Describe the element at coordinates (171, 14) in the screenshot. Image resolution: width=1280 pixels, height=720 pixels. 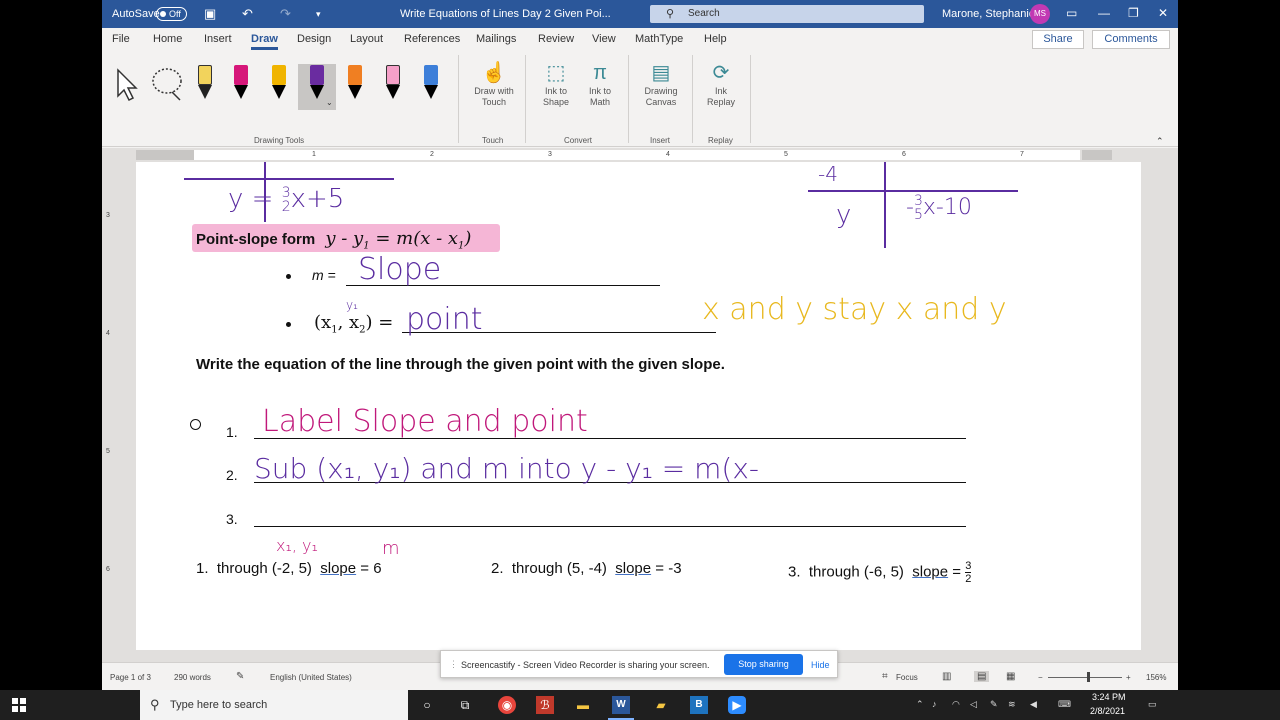
I see `autosave-toggle: Off` at that location.